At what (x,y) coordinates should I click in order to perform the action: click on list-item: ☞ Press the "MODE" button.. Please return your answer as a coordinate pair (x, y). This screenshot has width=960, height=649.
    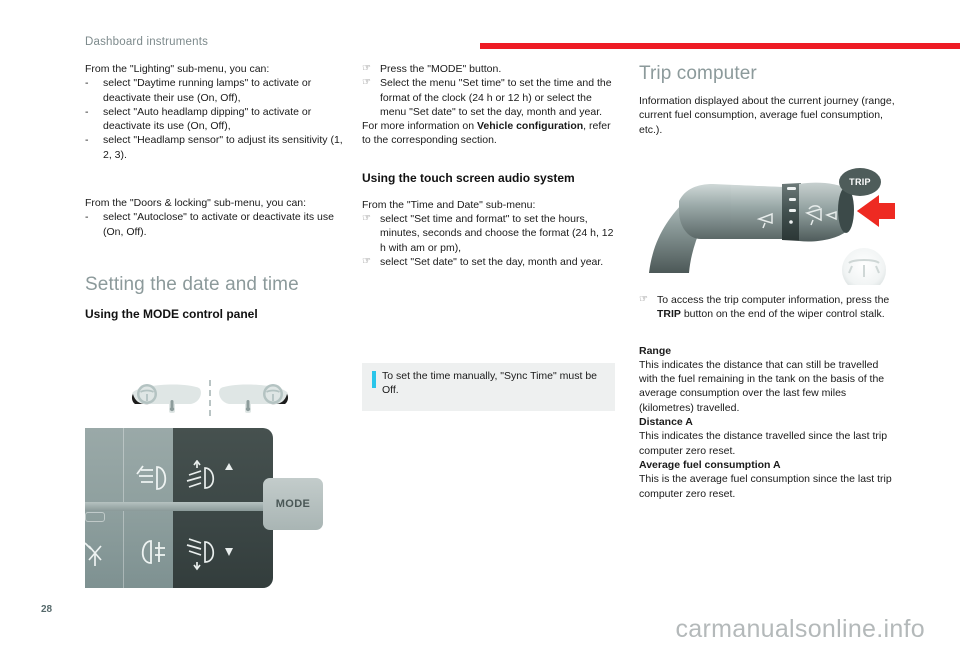
    Looking at the image, I should click on (491, 69).